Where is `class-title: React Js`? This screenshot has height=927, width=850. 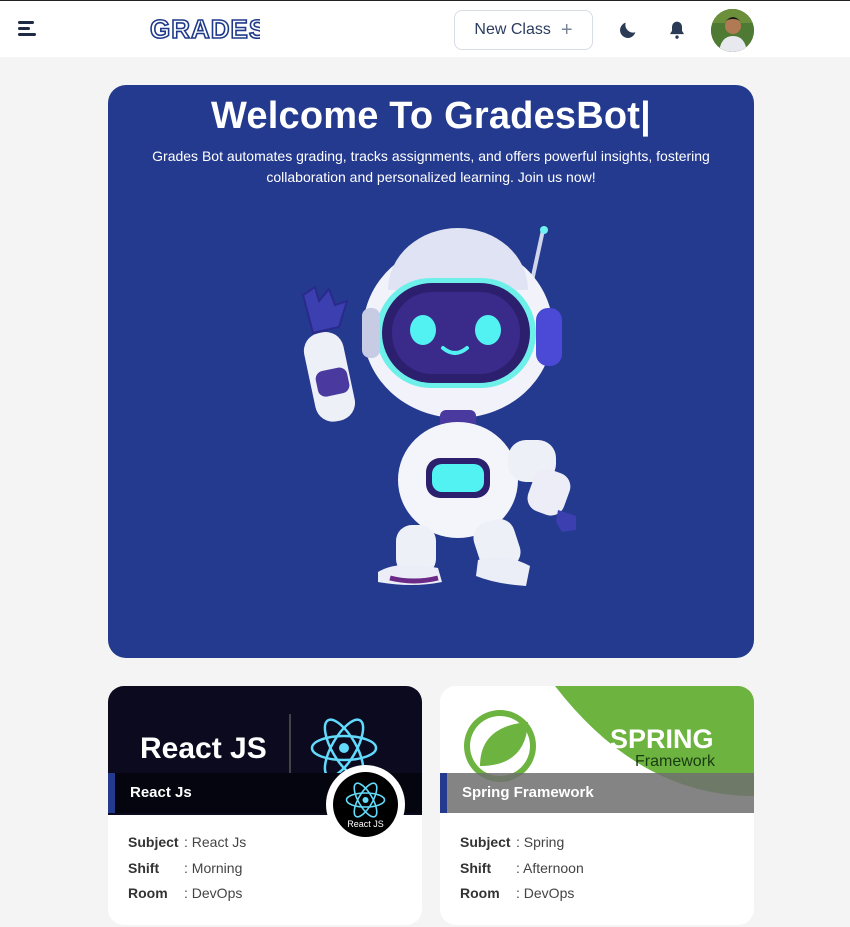
class-title: React Js is located at coordinates (161, 792).